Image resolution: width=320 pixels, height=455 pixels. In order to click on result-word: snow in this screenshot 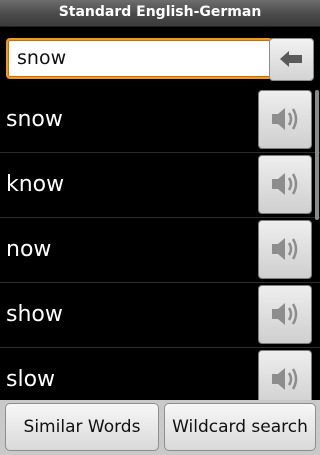, I will do `click(34, 120)`.